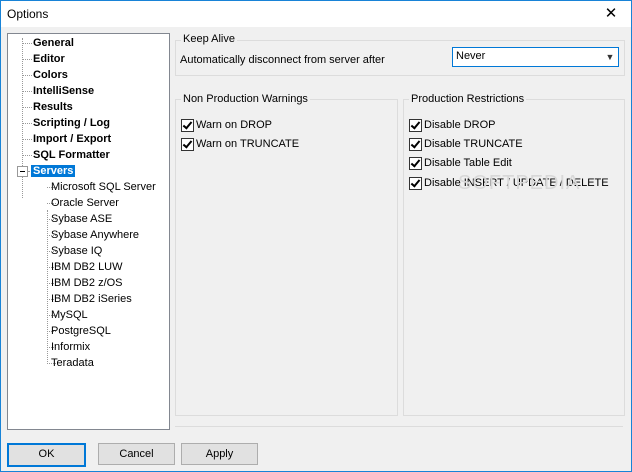 The height and width of the screenshot is (472, 632). I want to click on disconnect-select: Never ▼, so click(535, 57).